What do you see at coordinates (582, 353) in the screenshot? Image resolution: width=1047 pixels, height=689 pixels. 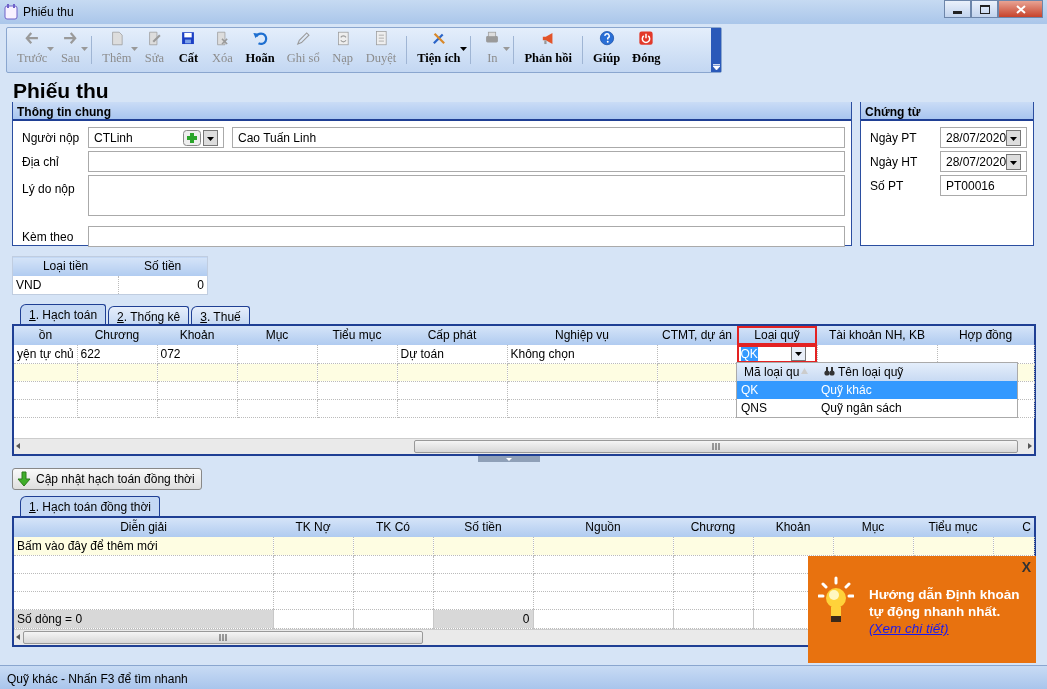 I see `table-cell: Không chọn` at bounding box center [582, 353].